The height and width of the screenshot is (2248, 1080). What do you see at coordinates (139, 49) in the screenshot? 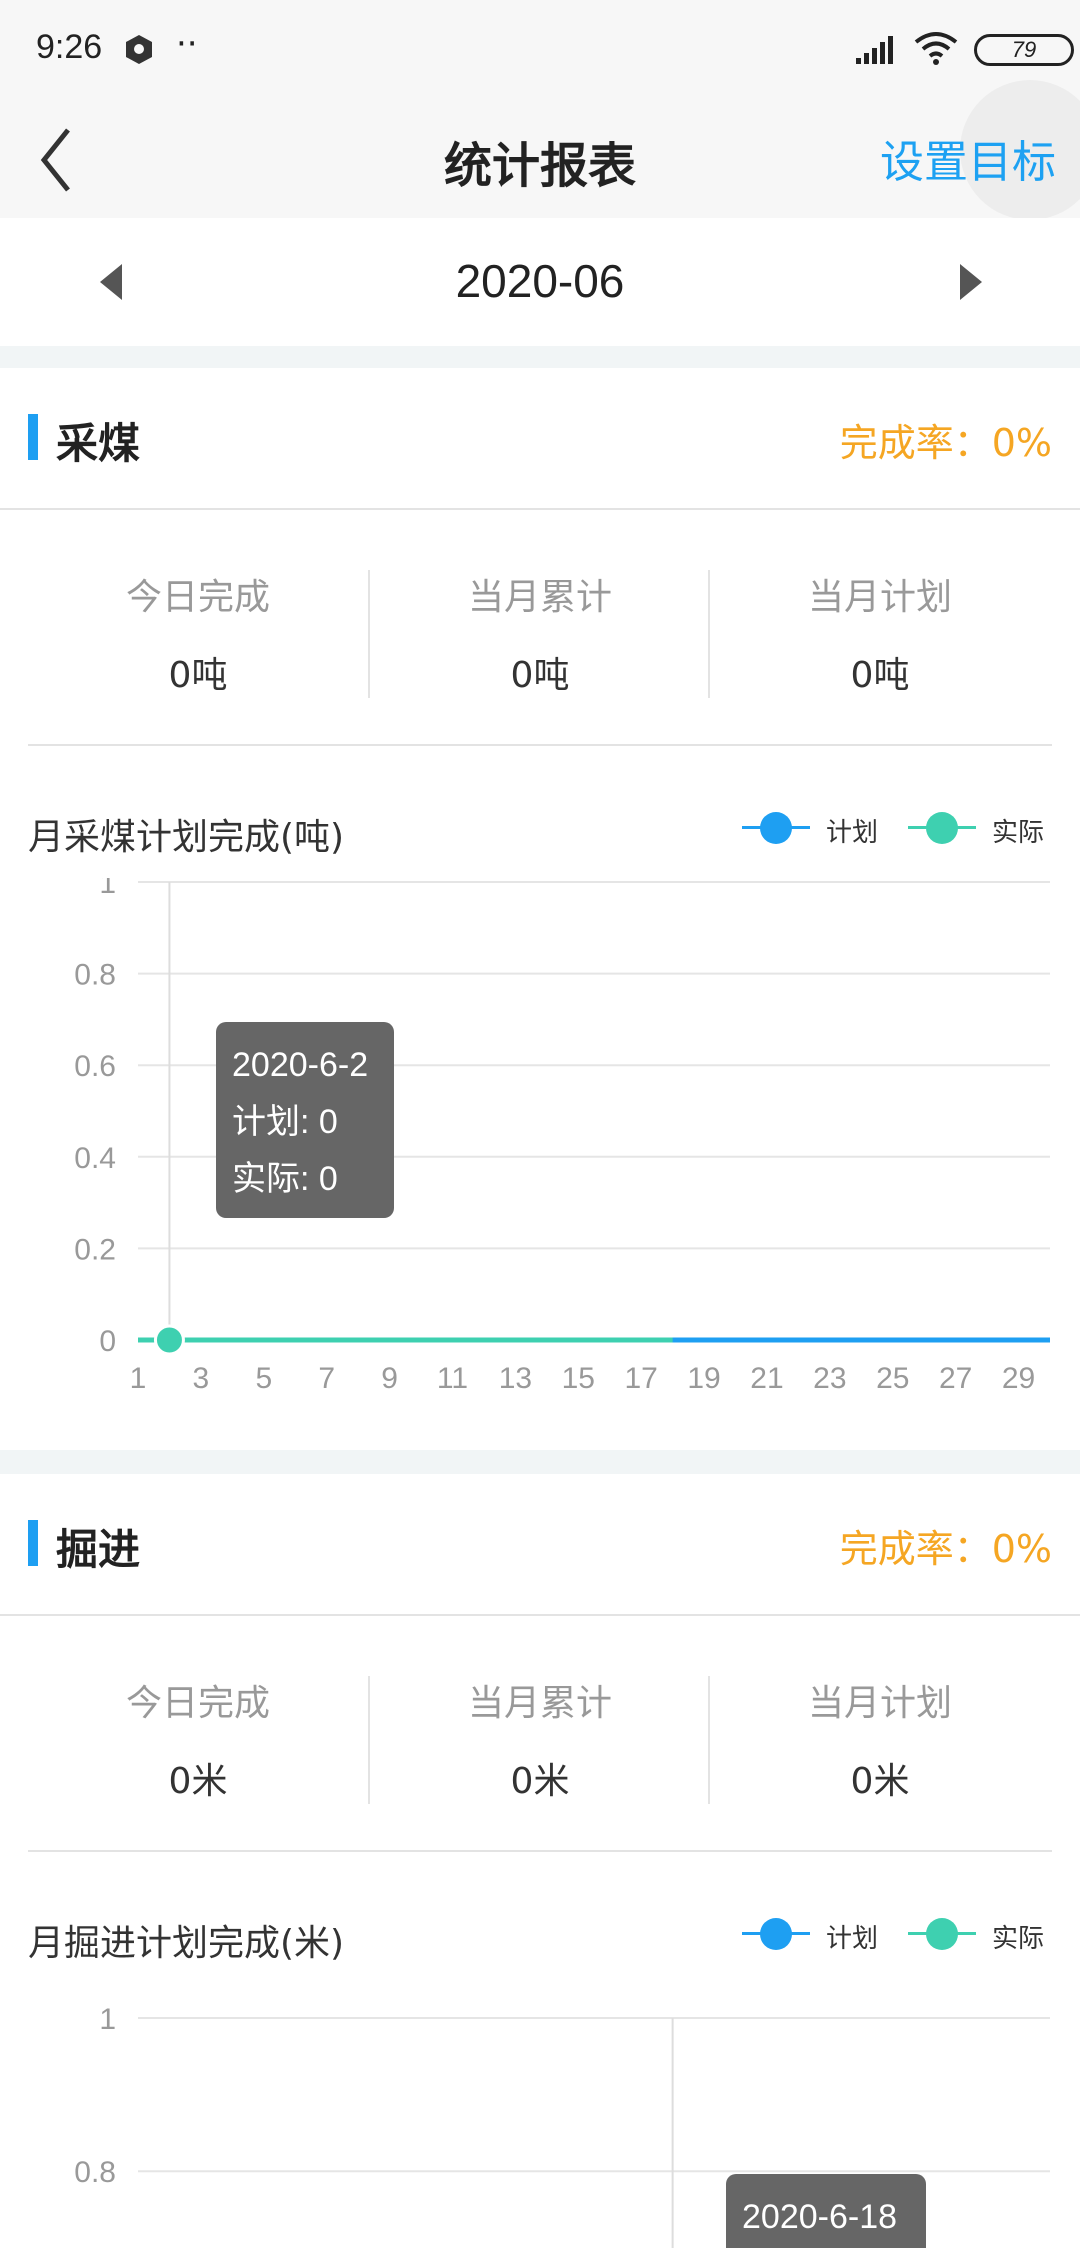
I see `app-notification-icon` at bounding box center [139, 49].